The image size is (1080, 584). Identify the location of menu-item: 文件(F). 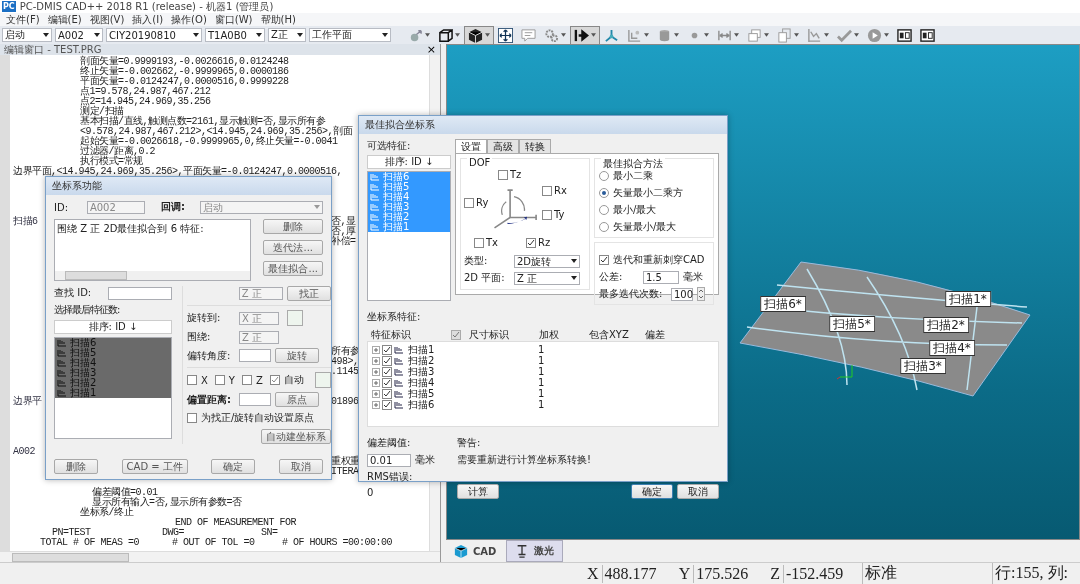
(23, 19).